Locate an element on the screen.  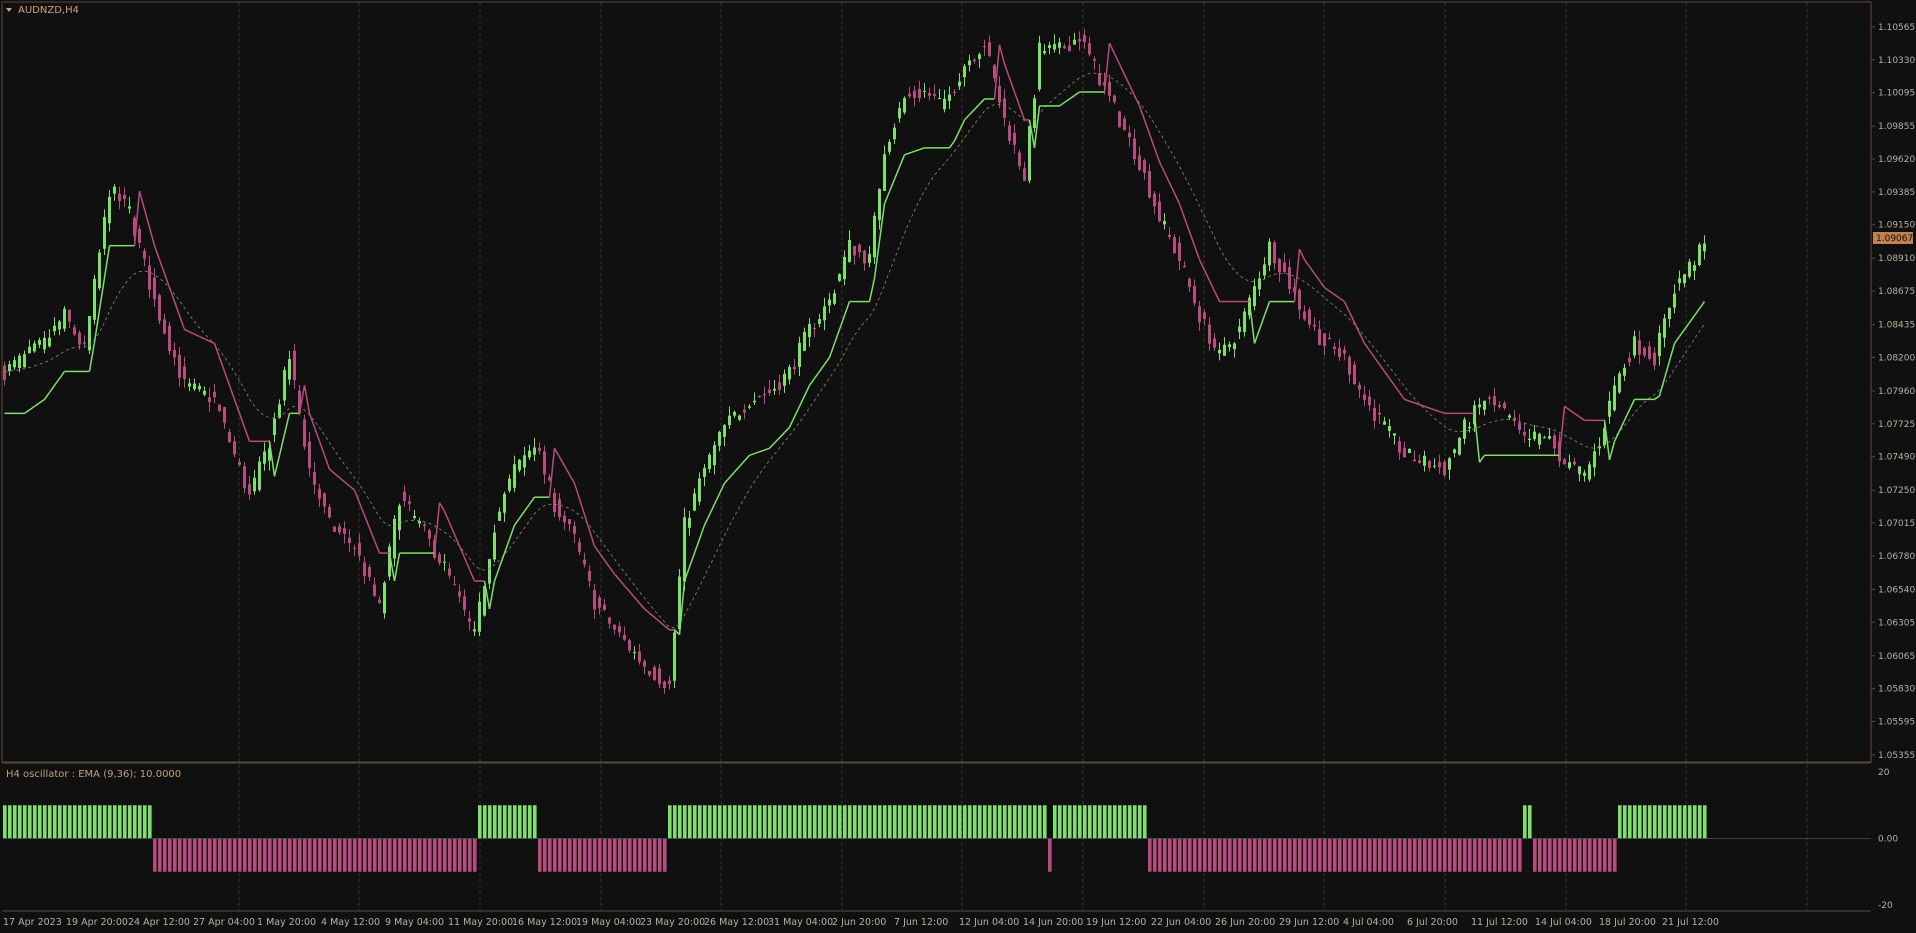
y-tick-label: 1.07725 is located at coordinates (1896, 425).